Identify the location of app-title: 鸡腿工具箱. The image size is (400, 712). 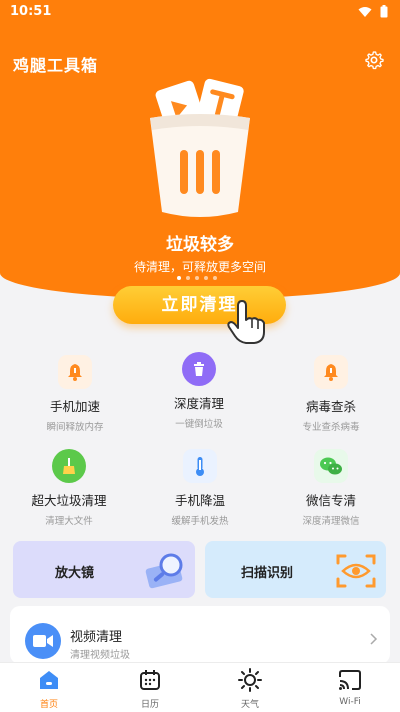
(56, 65).